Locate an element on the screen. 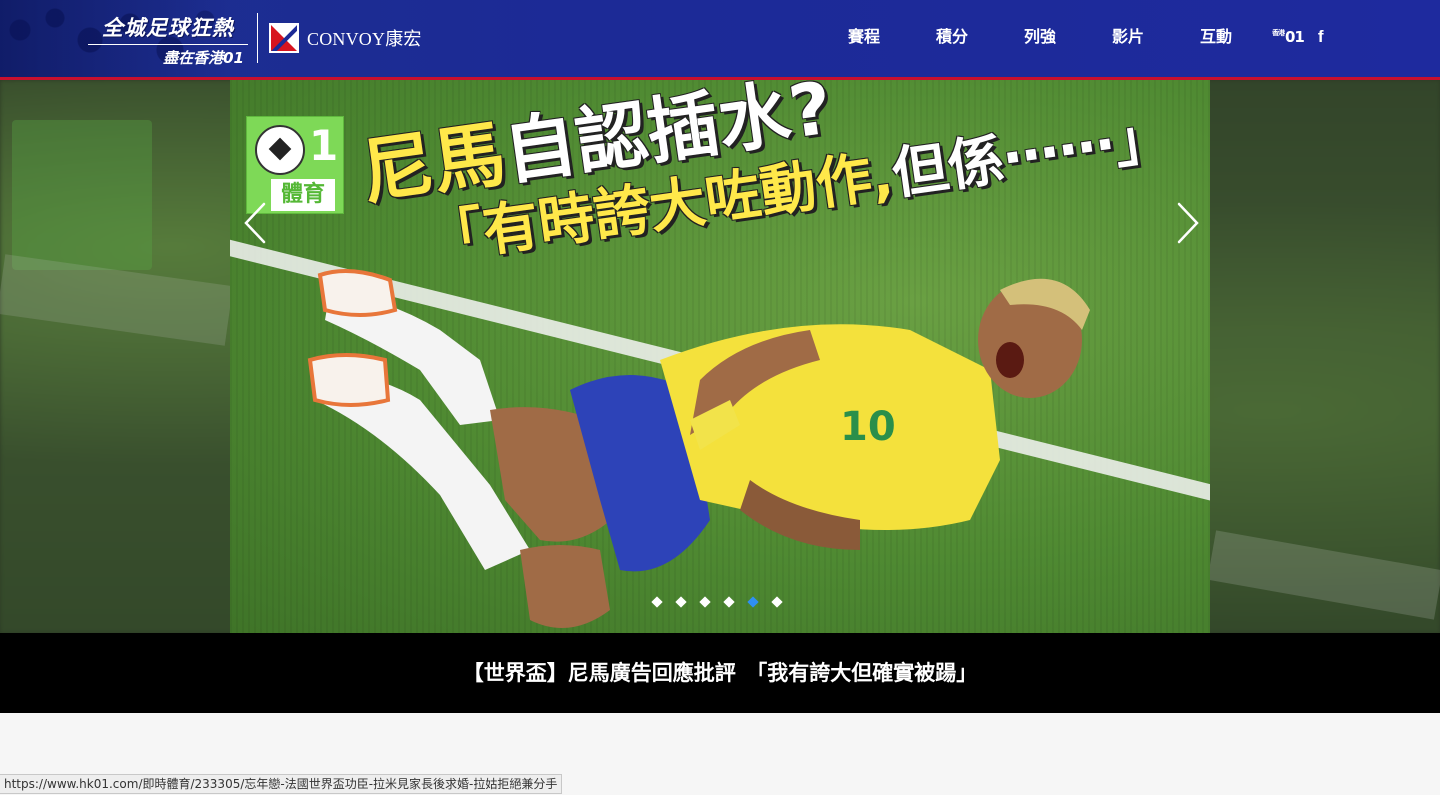  sponsor-name: CONVOY康宏 is located at coordinates (364, 39).